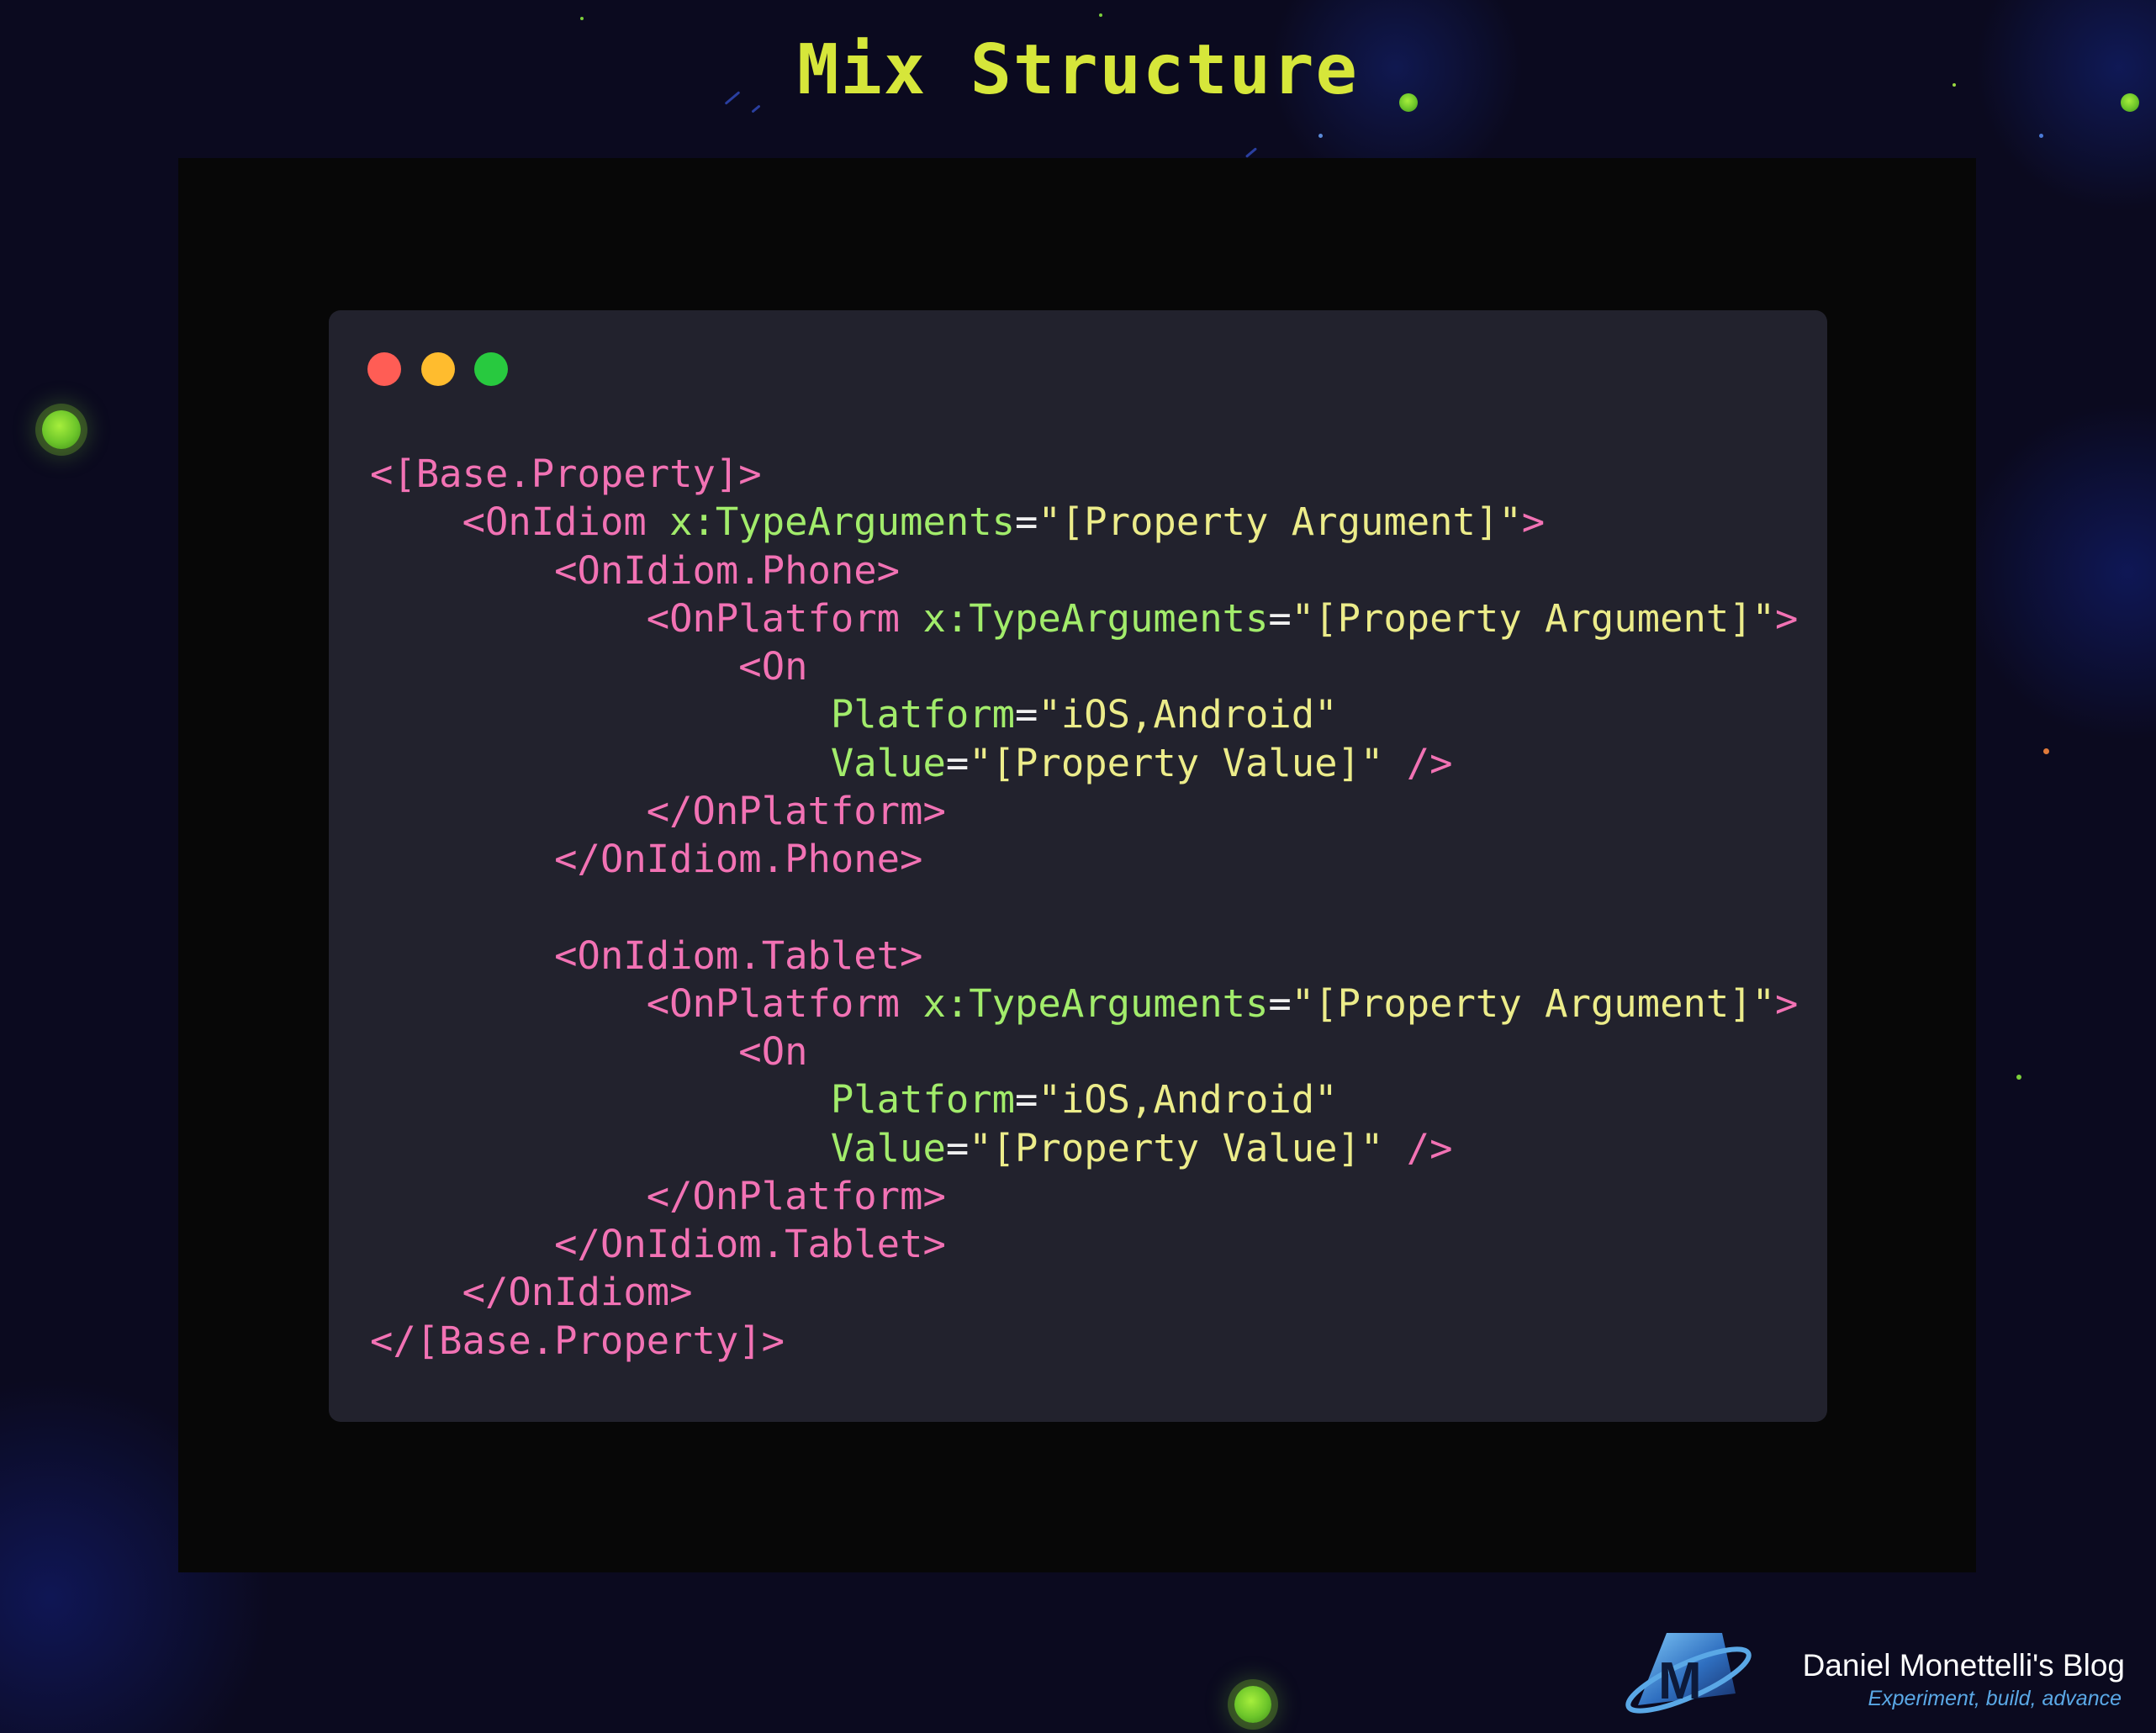 This screenshot has width=2156, height=1733. What do you see at coordinates (727, 570) in the screenshot?
I see `code-line: <OnIdiom.Phone>` at bounding box center [727, 570].